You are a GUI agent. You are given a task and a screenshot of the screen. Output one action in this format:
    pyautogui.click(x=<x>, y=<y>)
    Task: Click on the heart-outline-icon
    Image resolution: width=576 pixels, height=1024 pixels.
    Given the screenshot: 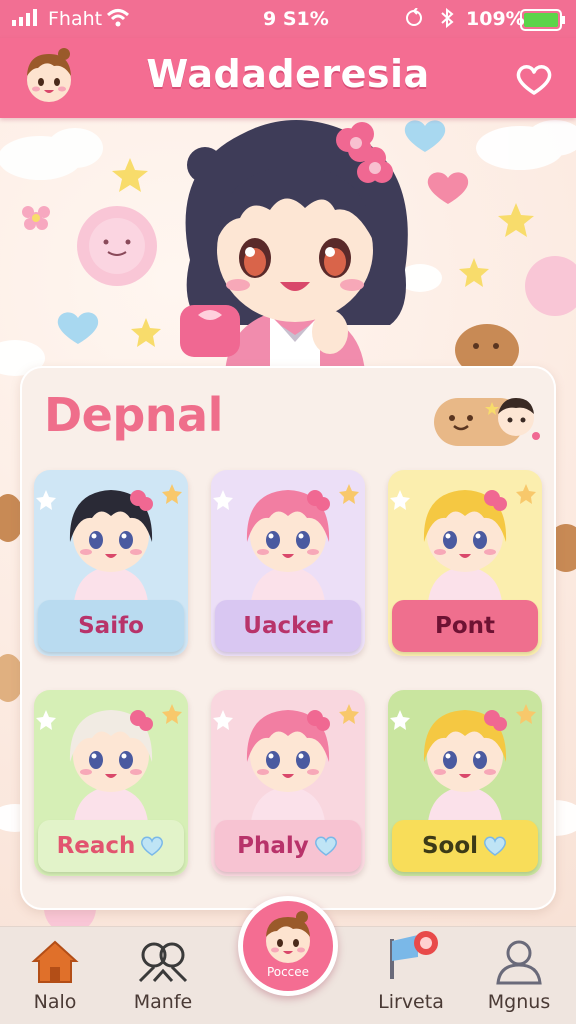 What is the action you would take?
    pyautogui.click(x=534, y=80)
    